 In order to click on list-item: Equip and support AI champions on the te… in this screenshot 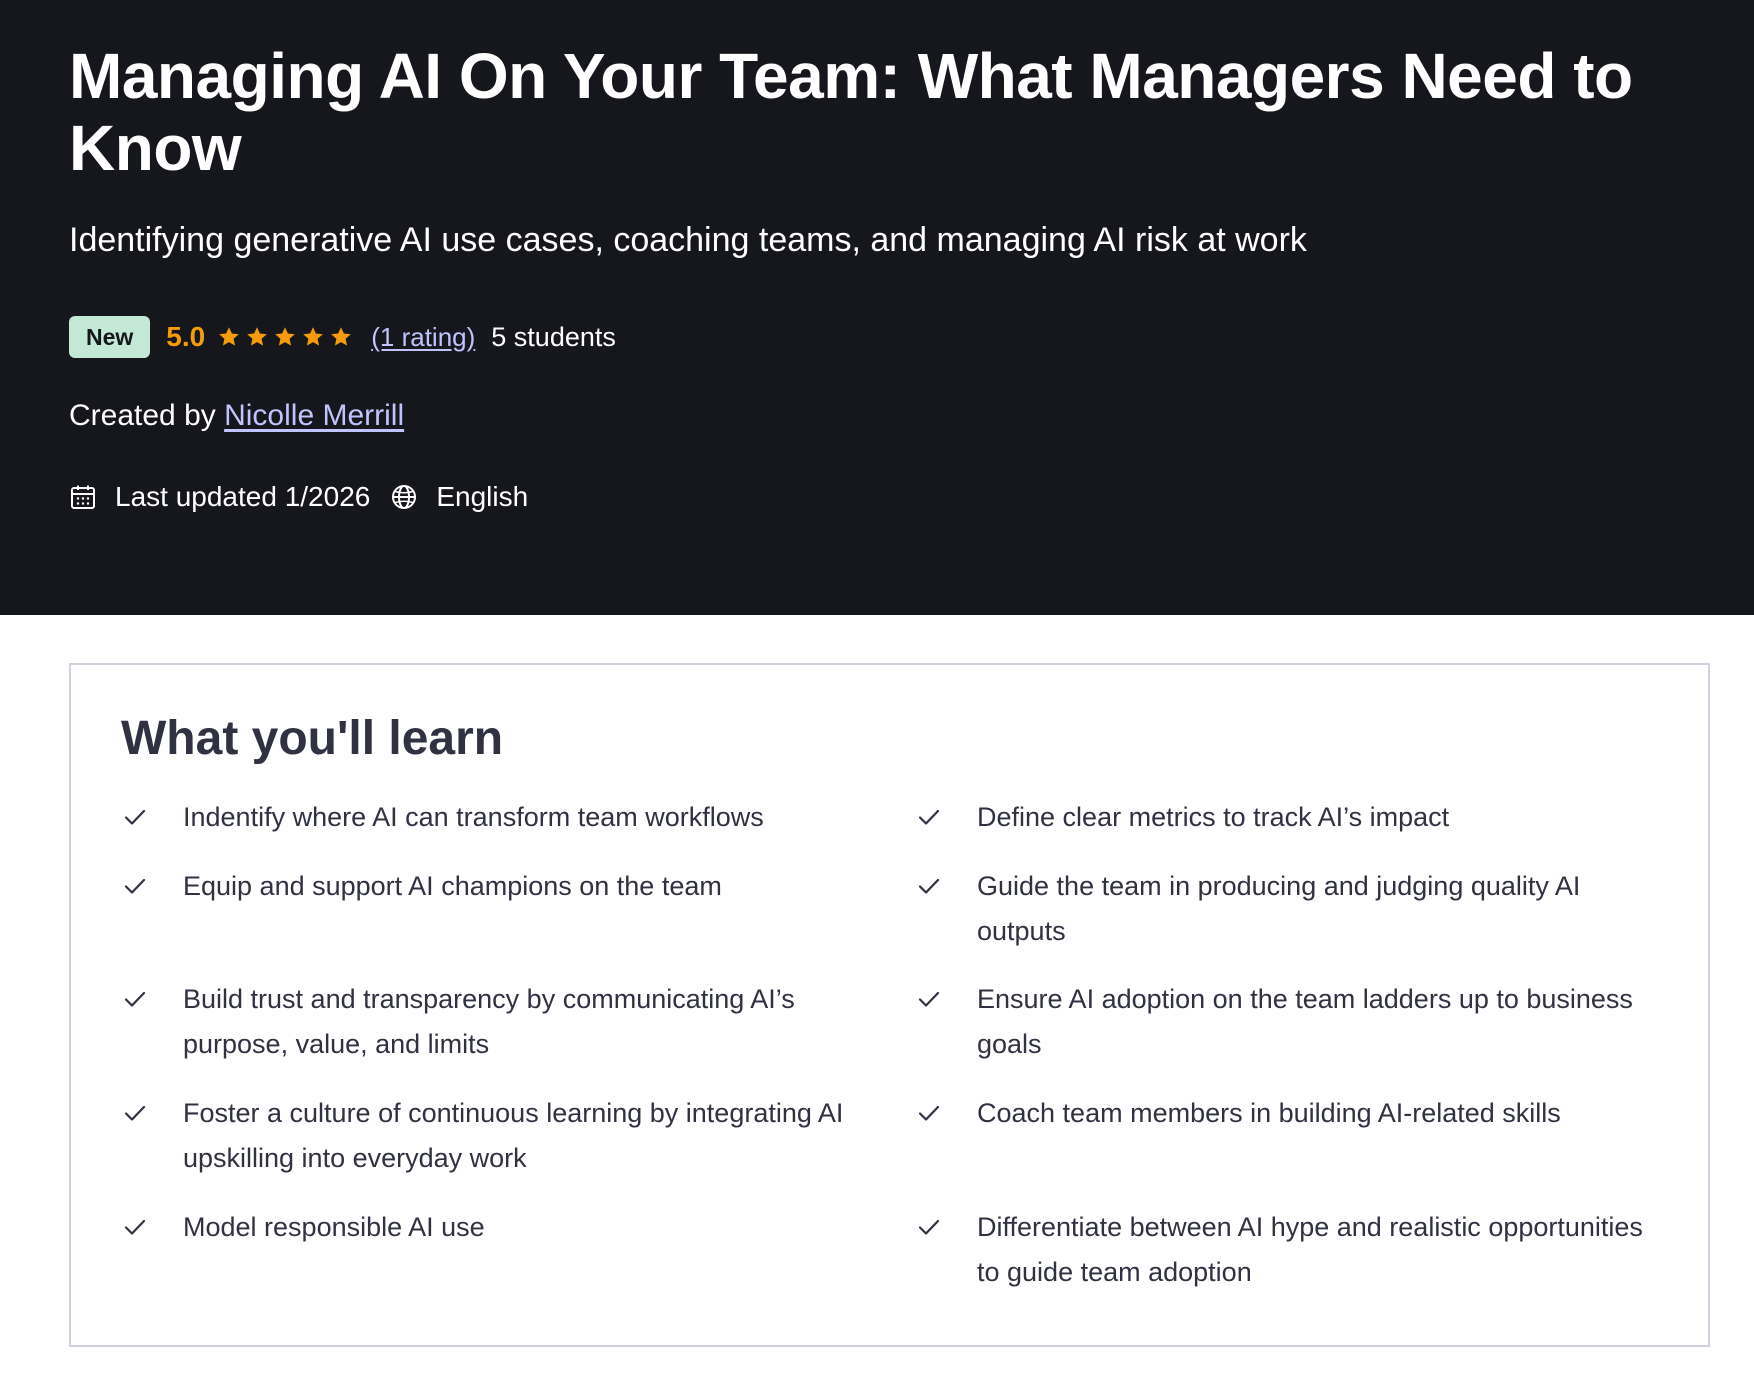, I will do `click(491, 886)`.